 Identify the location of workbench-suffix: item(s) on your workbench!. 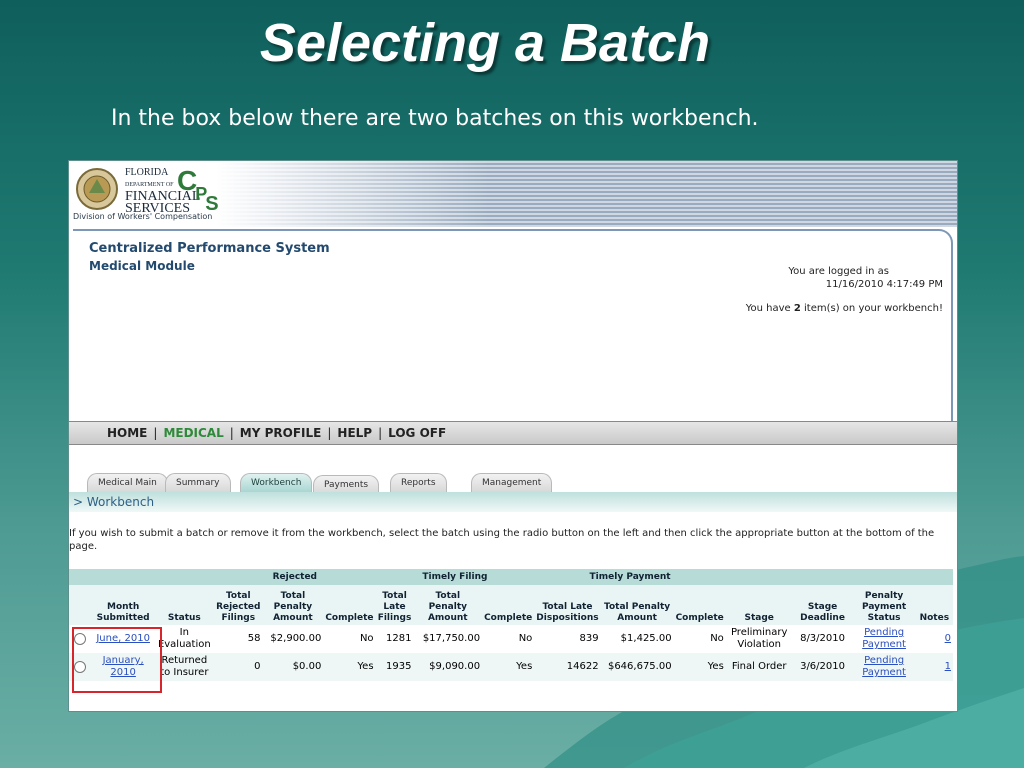
(871, 308).